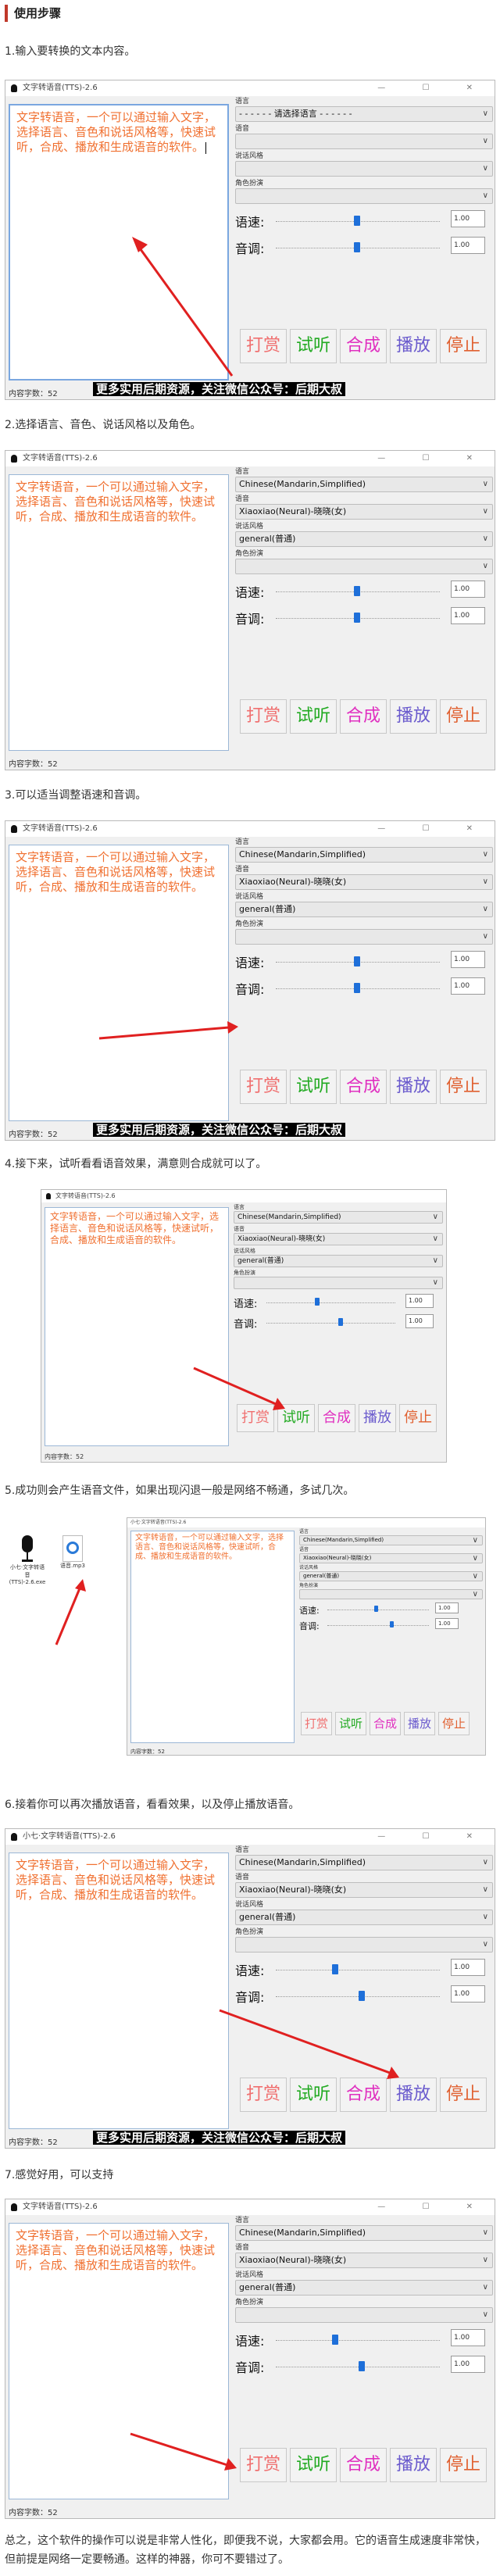  Describe the element at coordinates (73, 1553) in the screenshot. I see `mp3-desktop-icon: 语音.mp3` at that location.